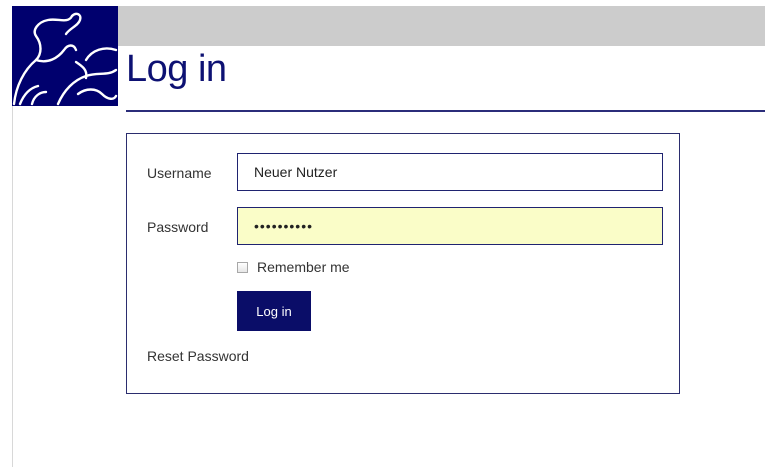 This screenshot has height=467, width=765. What do you see at coordinates (450, 226) in the screenshot?
I see `password-field` at bounding box center [450, 226].